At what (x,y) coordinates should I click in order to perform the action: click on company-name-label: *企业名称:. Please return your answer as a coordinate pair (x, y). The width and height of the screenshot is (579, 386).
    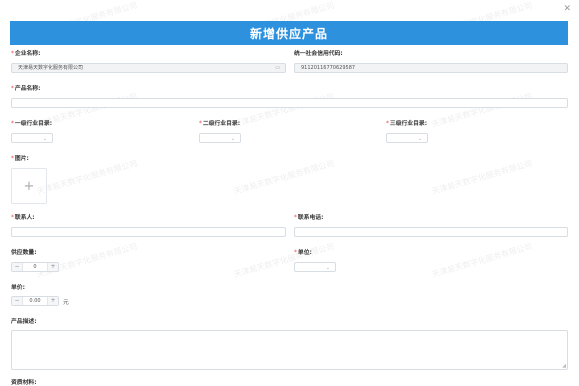
    Looking at the image, I should click on (26, 54).